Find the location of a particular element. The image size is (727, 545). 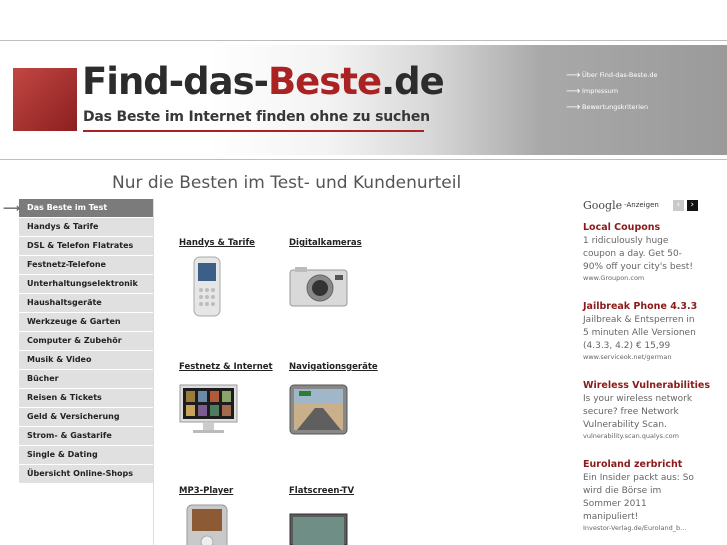

top-link-label: Über Find-das-Beste.de is located at coordinates (620, 75).